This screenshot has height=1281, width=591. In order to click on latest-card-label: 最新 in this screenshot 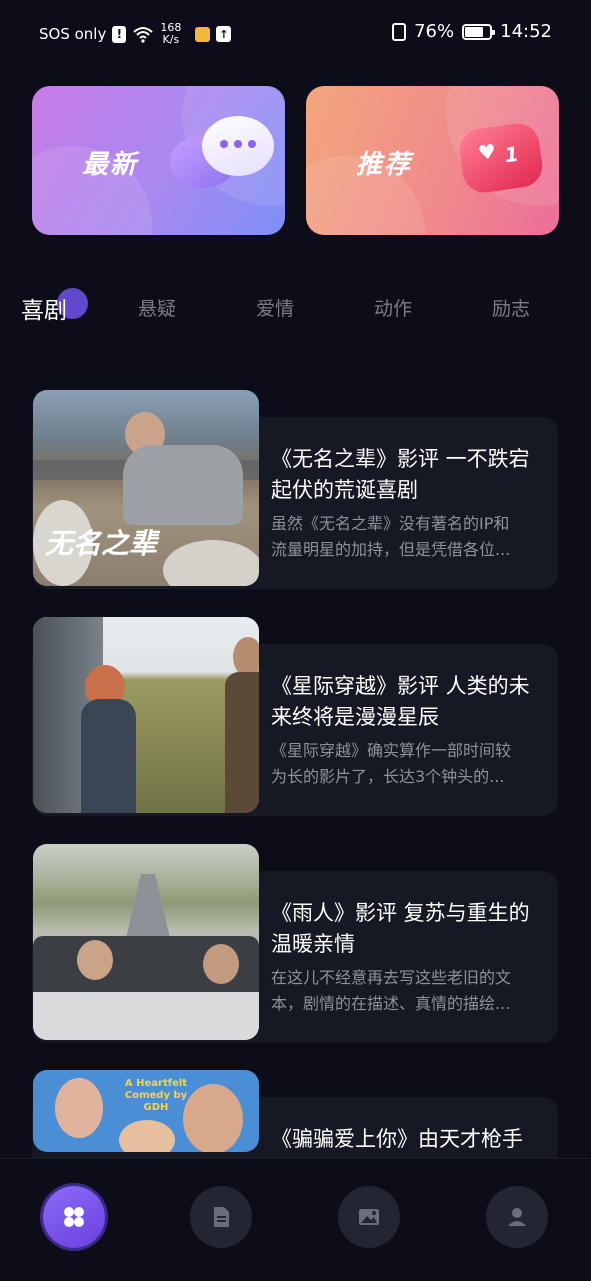, I will do `click(110, 165)`.